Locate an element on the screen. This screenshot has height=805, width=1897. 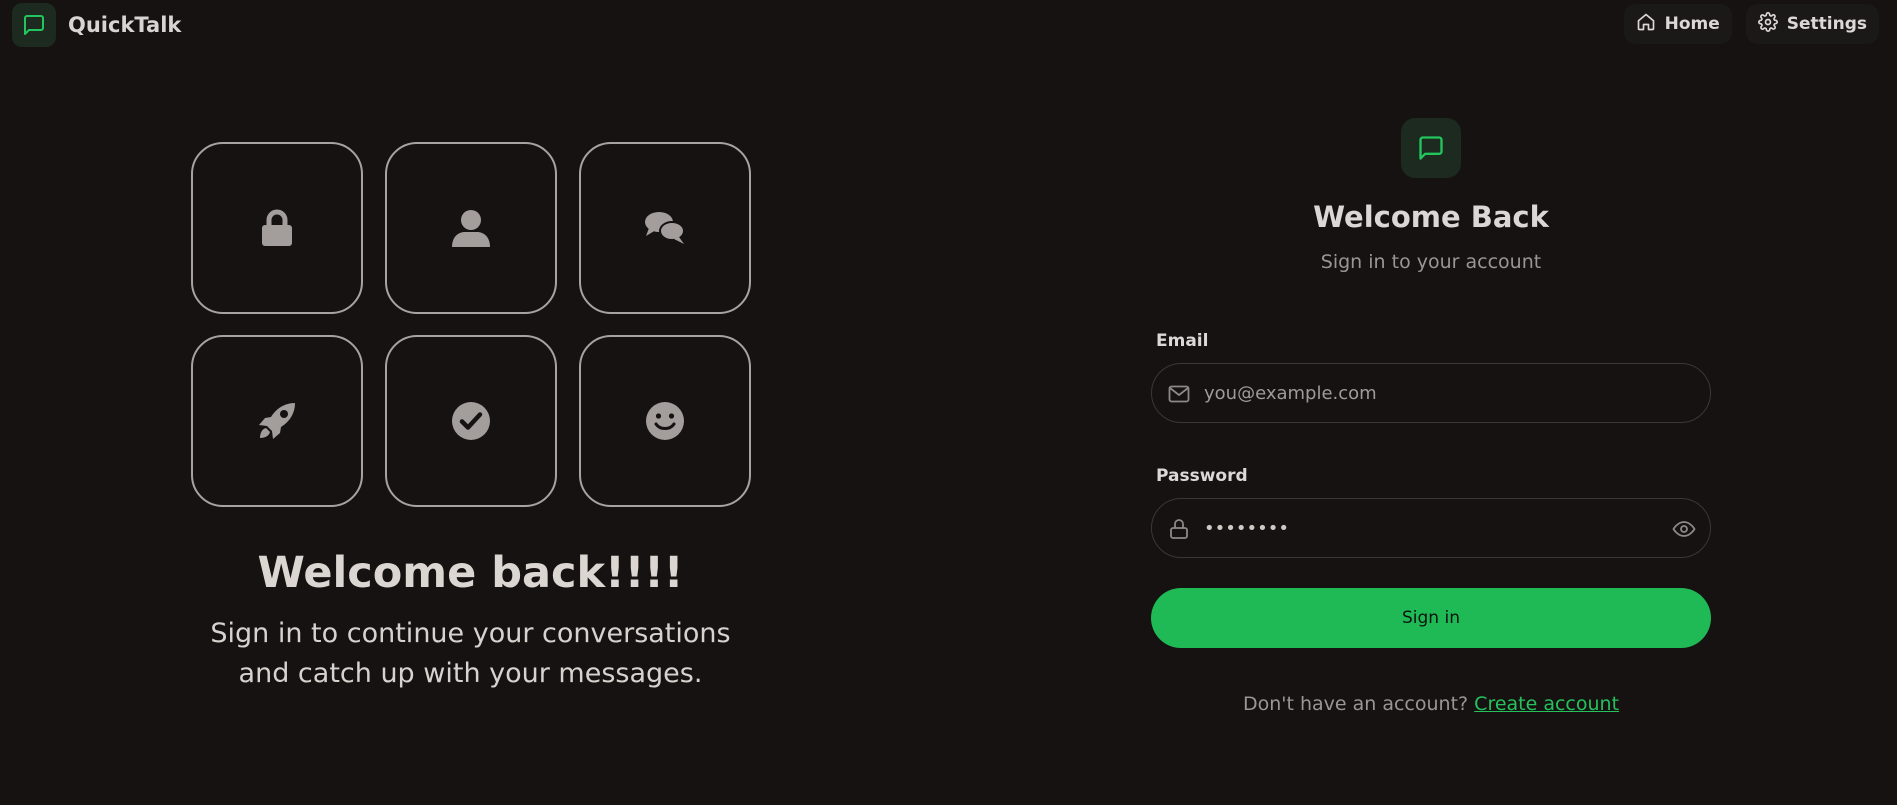
create-account-link: Create account is located at coordinates (1546, 704).